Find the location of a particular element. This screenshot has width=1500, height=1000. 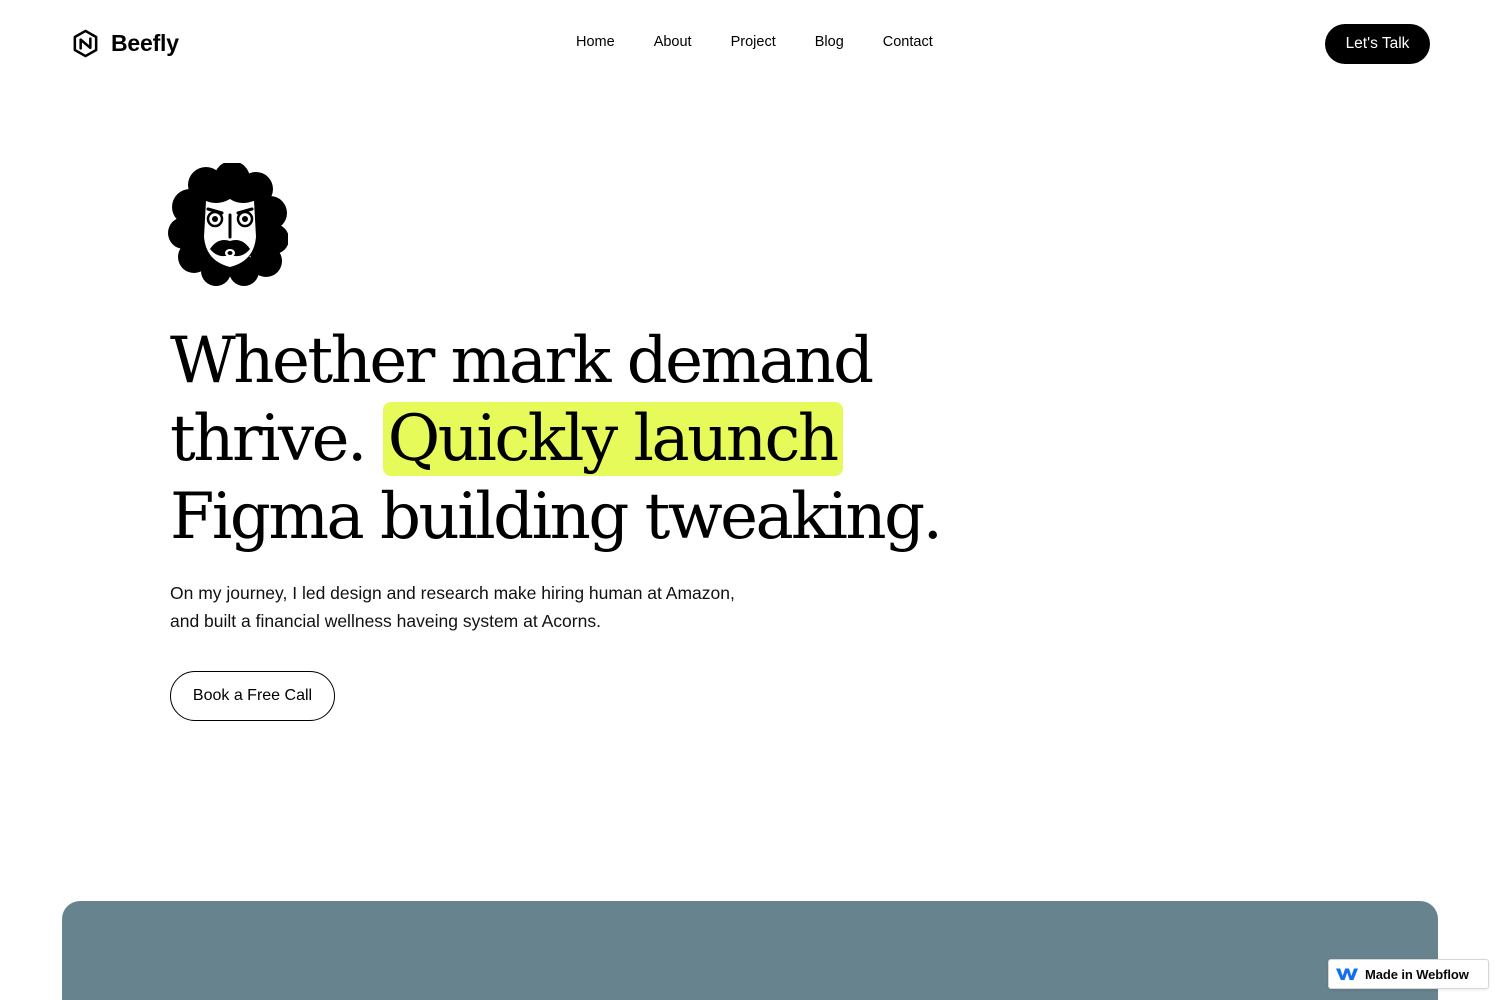

webflow-logo-icon is located at coordinates (1347, 974).